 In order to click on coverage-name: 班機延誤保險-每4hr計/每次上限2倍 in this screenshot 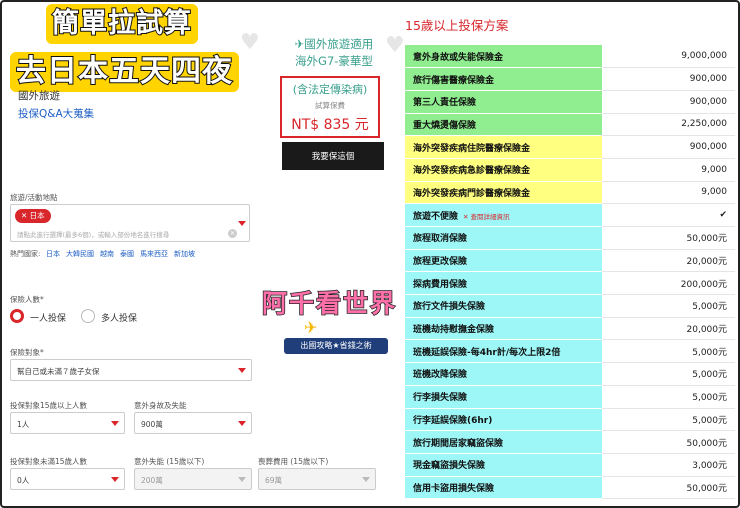, I will do `click(503, 351)`.